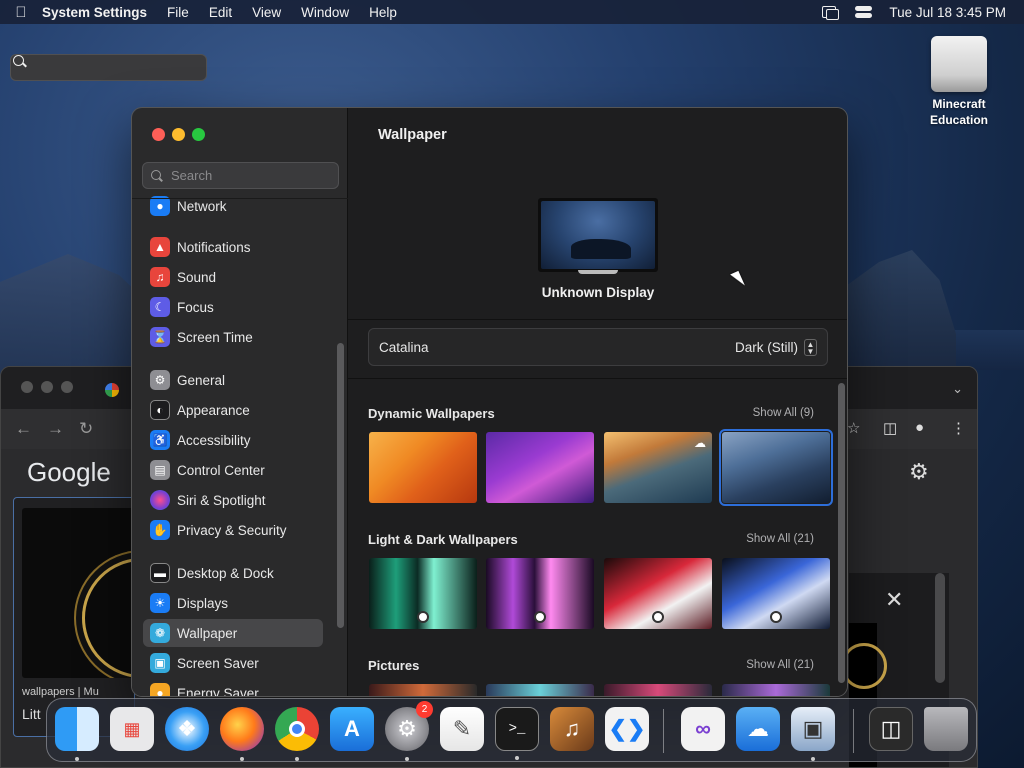 Image resolution: width=1024 pixels, height=768 pixels. I want to click on bookmark-star-icon: ☆, so click(853, 428).